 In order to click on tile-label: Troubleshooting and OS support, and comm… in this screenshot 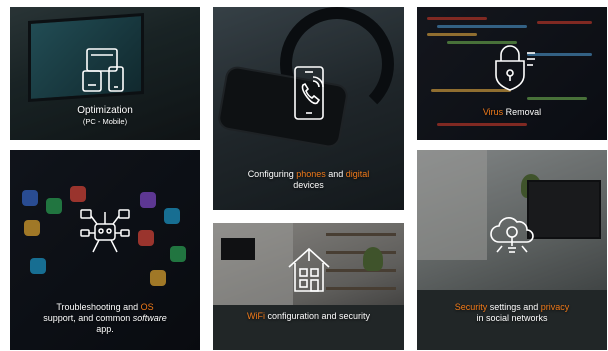, I will do `click(105, 318)`.